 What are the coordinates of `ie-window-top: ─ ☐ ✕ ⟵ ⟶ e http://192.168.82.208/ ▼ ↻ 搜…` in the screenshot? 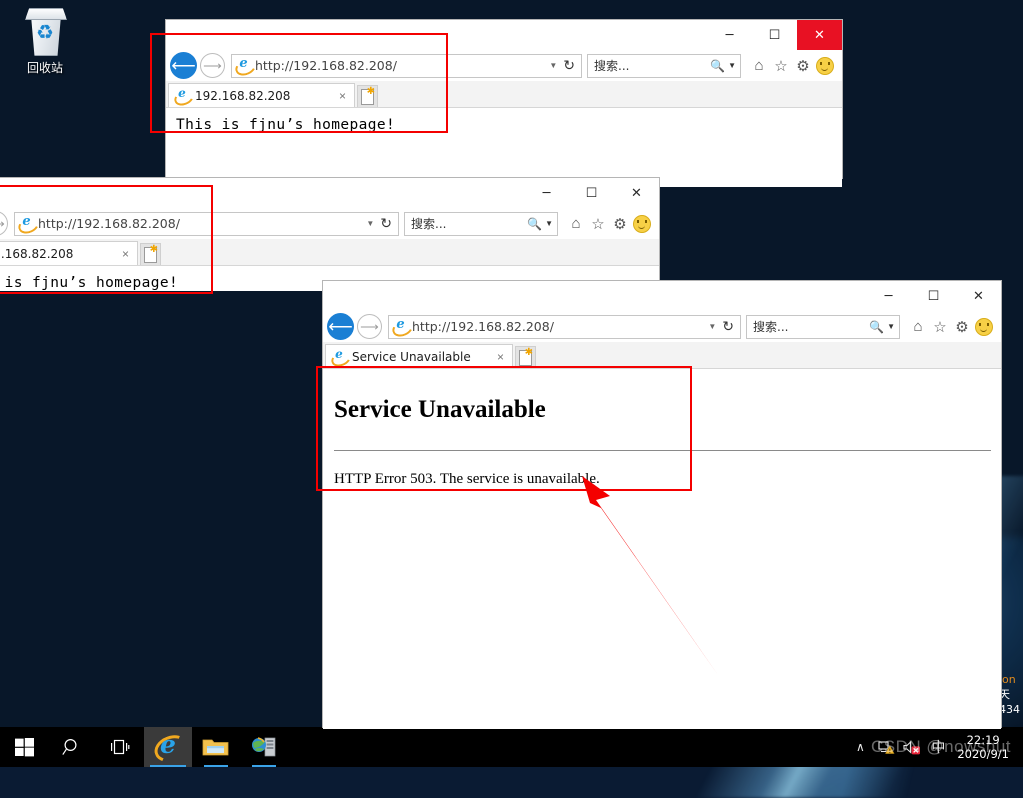 It's located at (504, 103).